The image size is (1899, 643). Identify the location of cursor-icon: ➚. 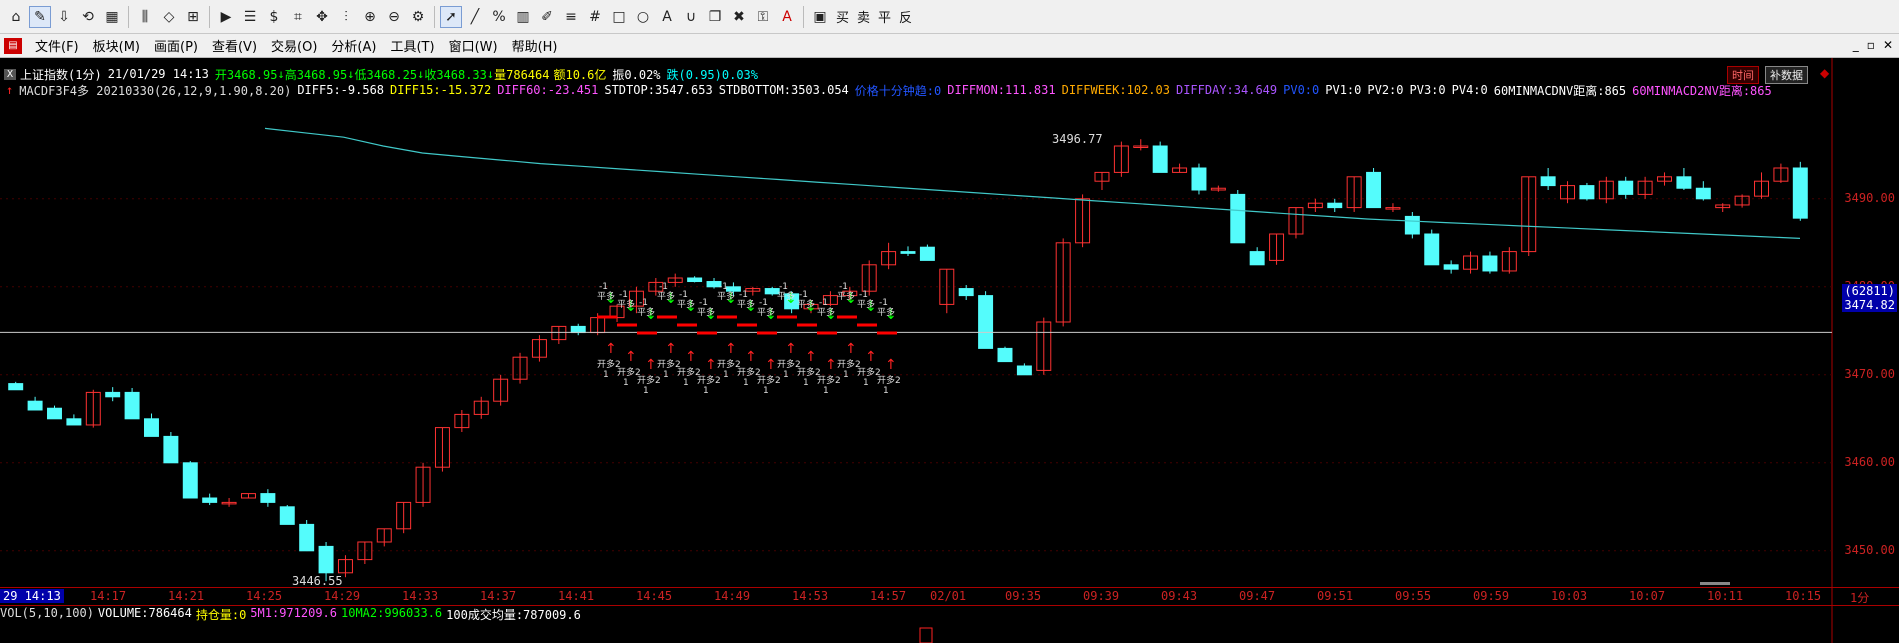
(451, 16).